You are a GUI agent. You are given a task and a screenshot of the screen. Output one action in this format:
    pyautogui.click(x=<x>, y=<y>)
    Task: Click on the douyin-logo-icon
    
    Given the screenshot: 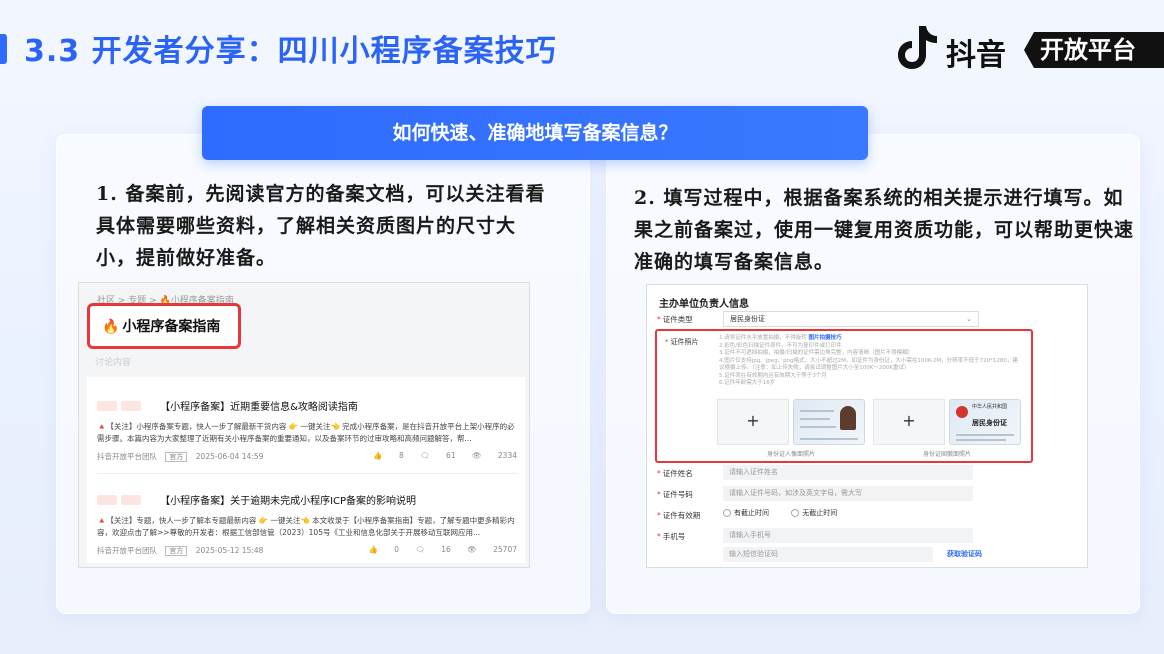 What is the action you would take?
    pyautogui.click(x=917, y=47)
    